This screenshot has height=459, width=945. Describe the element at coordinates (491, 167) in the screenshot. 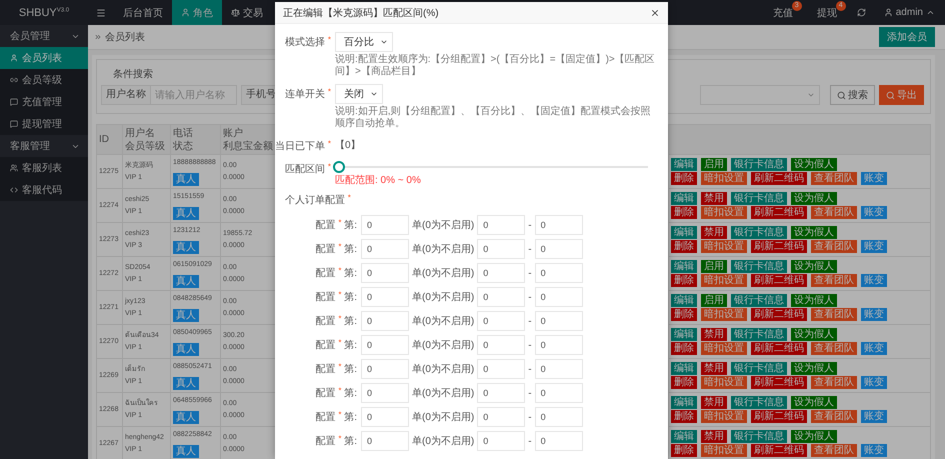

I see `range-slider` at that location.